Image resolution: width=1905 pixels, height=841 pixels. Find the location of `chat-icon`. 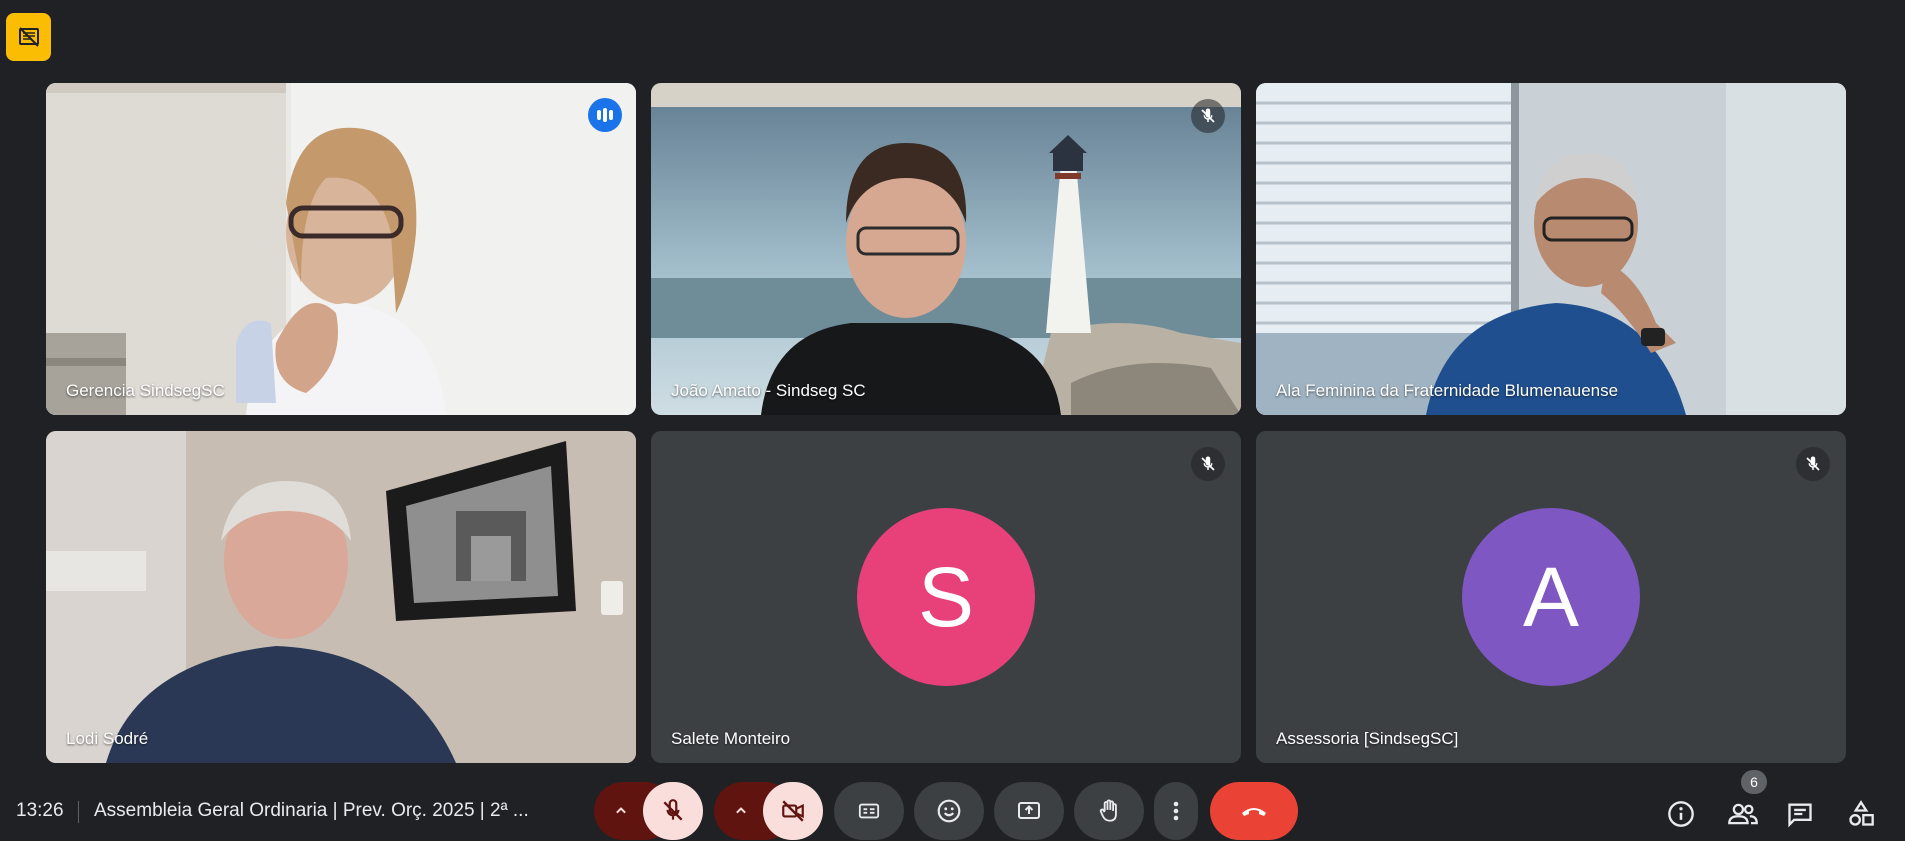

chat-icon is located at coordinates (1800, 815).